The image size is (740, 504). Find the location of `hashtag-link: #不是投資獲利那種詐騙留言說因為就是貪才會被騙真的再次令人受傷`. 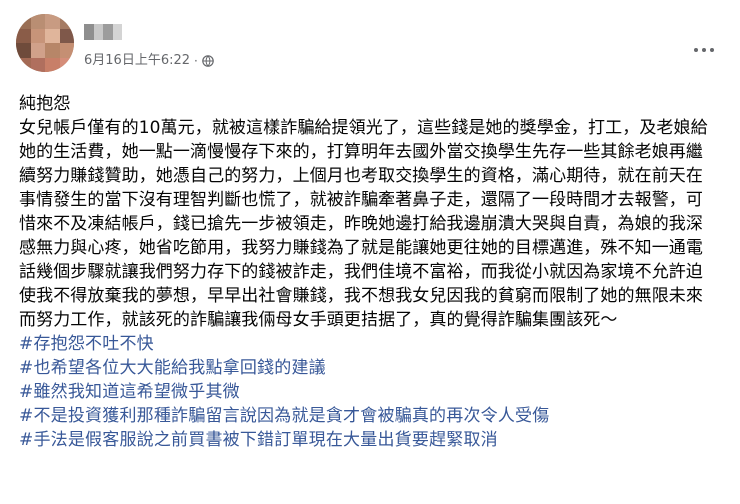

hashtag-link: #不是投資獲利那種詐騙留言說因為就是貪才會被騙真的再次令人受傷 is located at coordinates (369, 416).